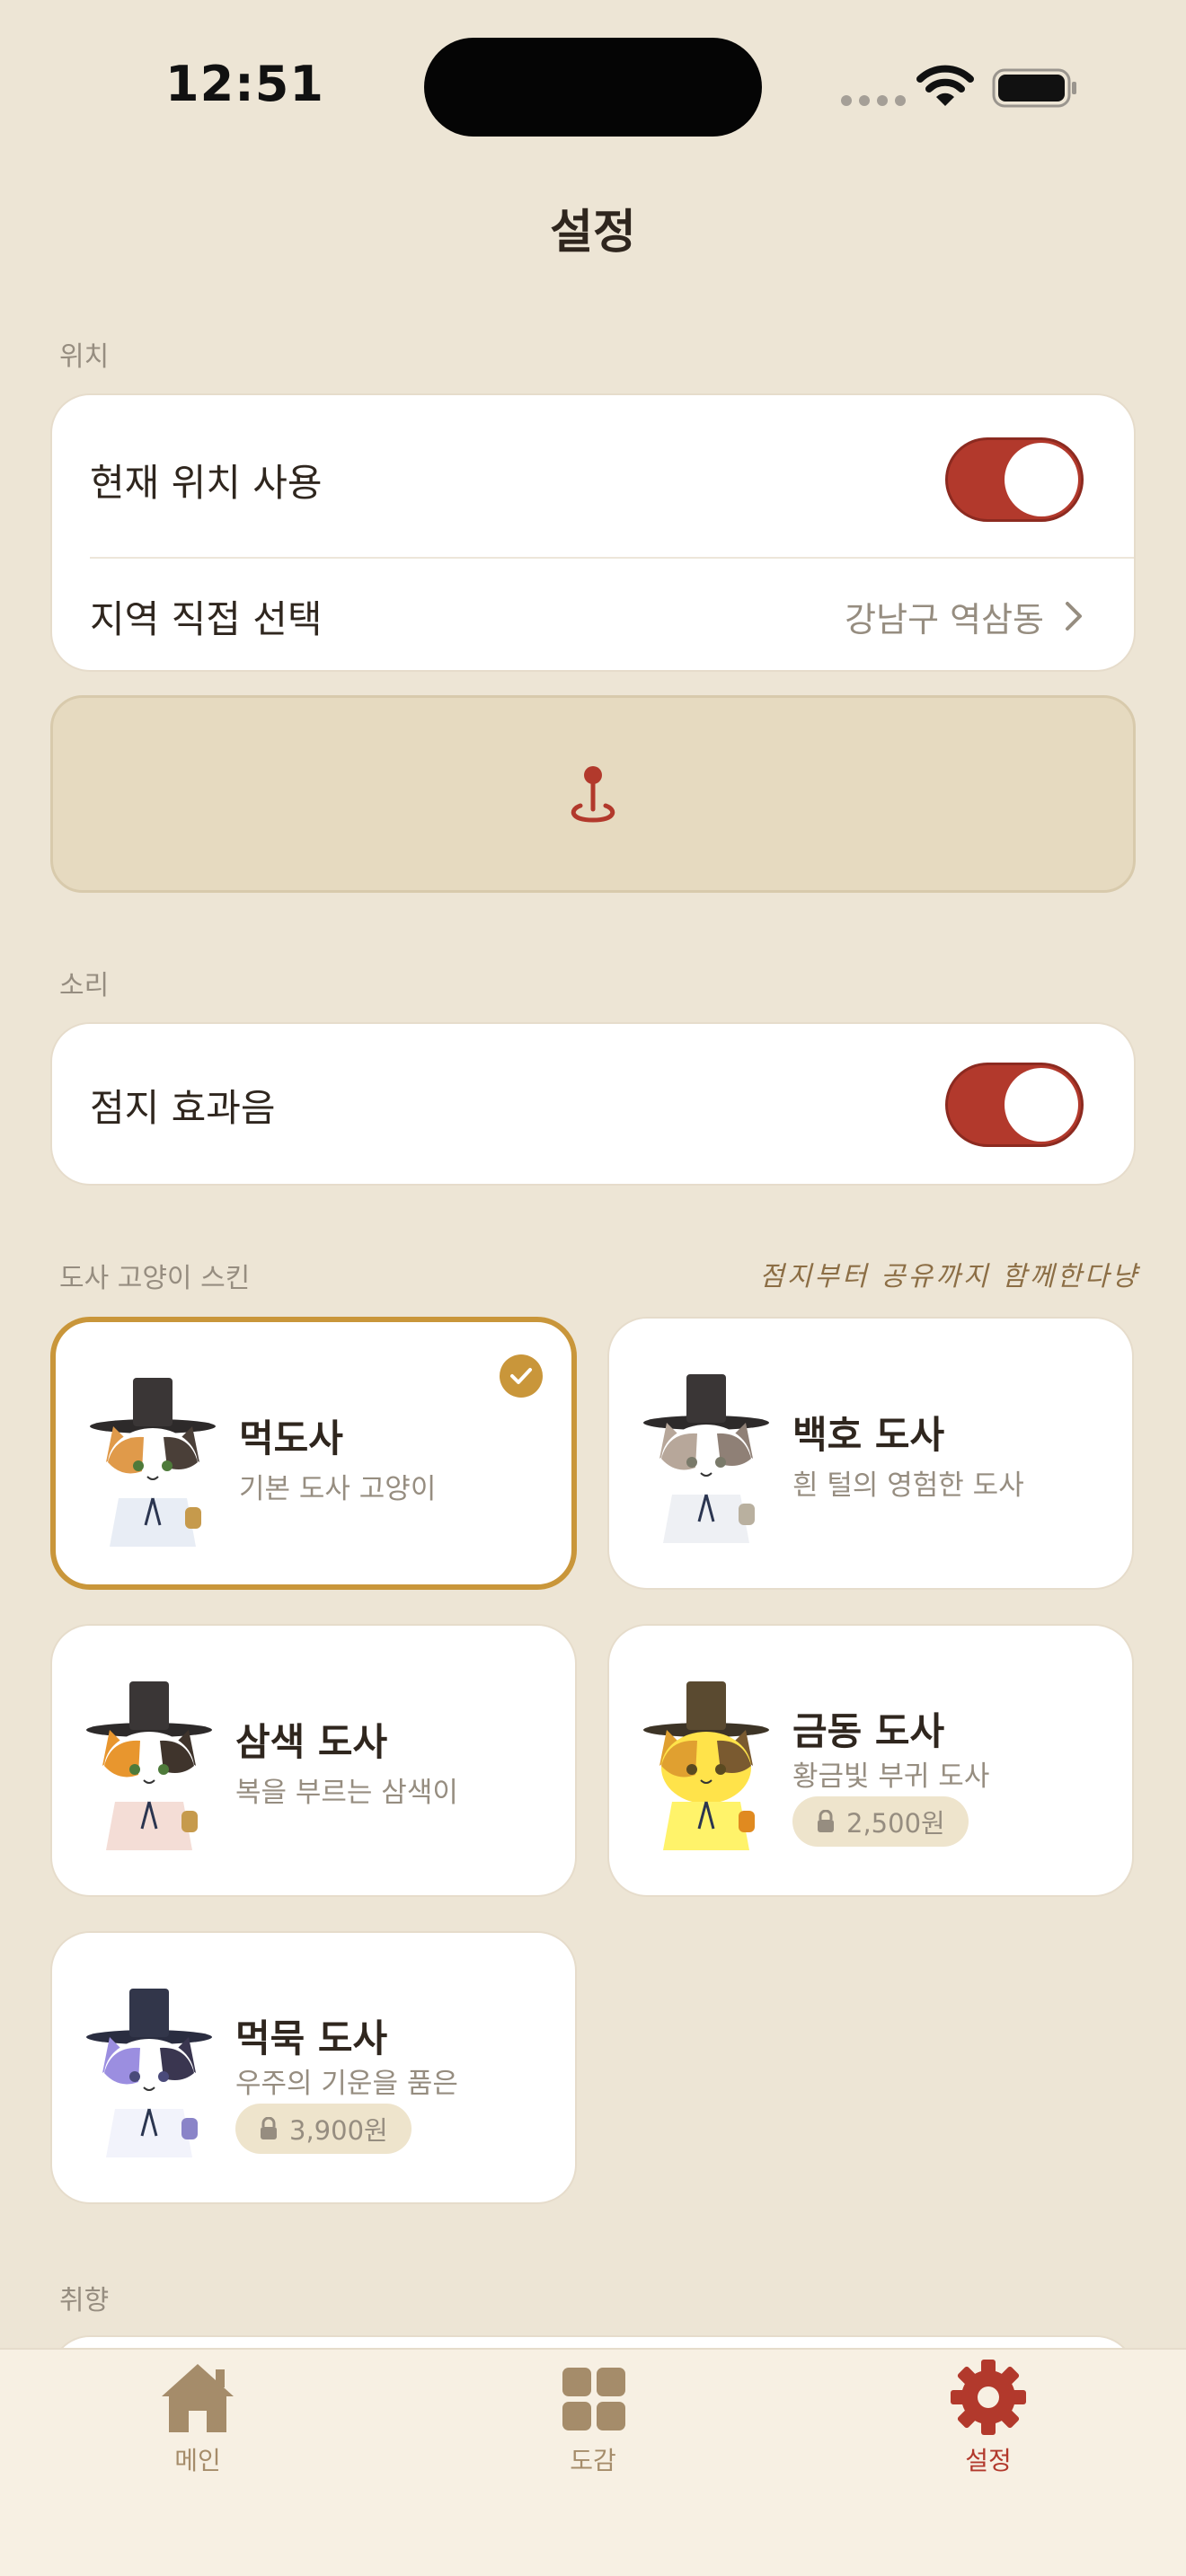 The image size is (1186, 2576). Describe the element at coordinates (198, 2398) in the screenshot. I see `home-icon` at that location.